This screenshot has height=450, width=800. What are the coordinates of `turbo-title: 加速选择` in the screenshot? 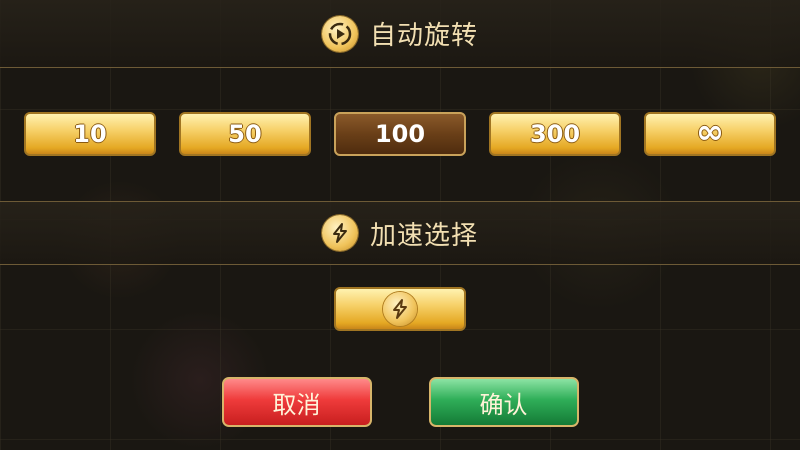 It's located at (423, 235).